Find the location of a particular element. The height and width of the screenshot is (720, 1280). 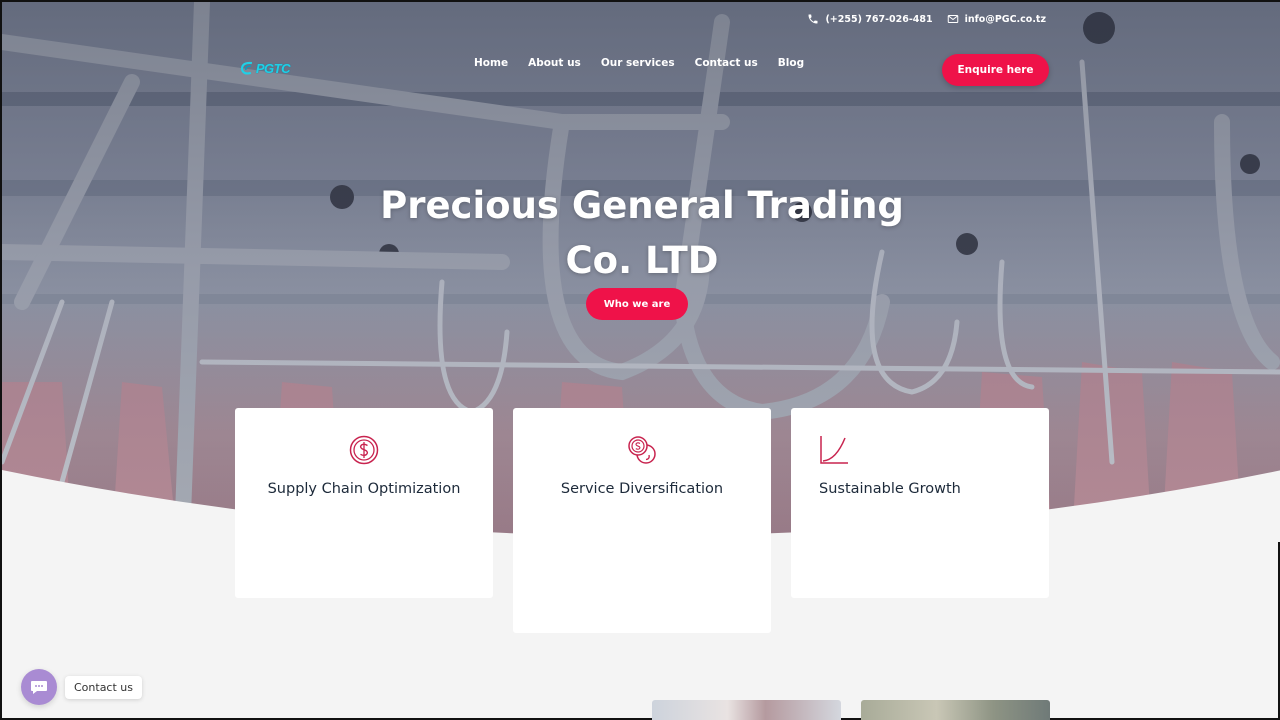

nav-item-our-services: Our services is located at coordinates (638, 63).